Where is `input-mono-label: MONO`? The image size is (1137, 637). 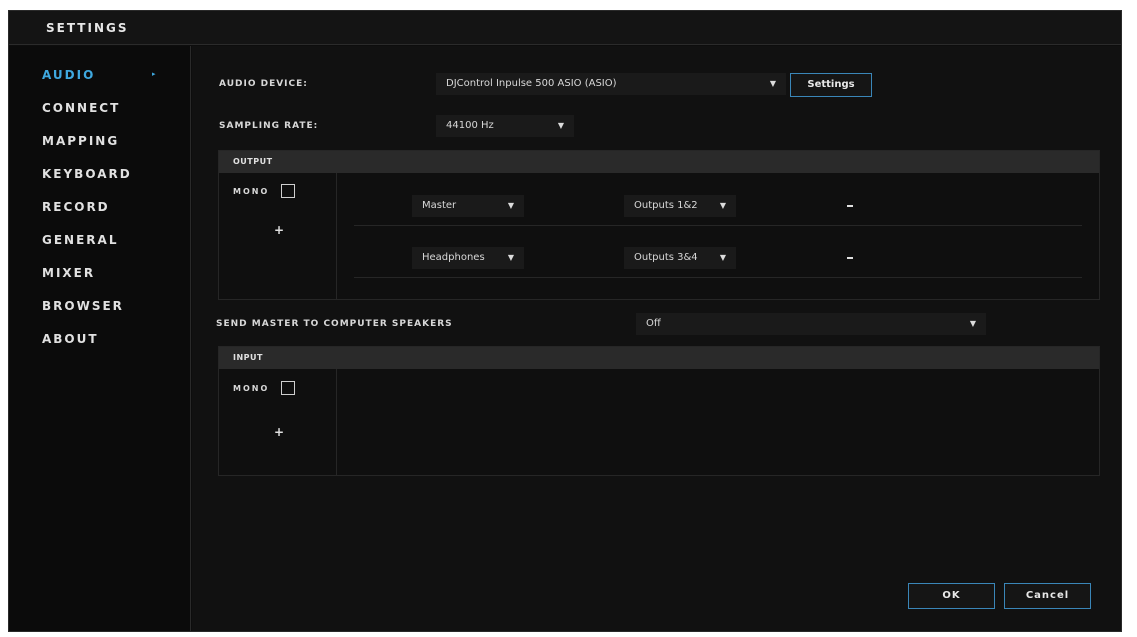 input-mono-label: MONO is located at coordinates (251, 388).